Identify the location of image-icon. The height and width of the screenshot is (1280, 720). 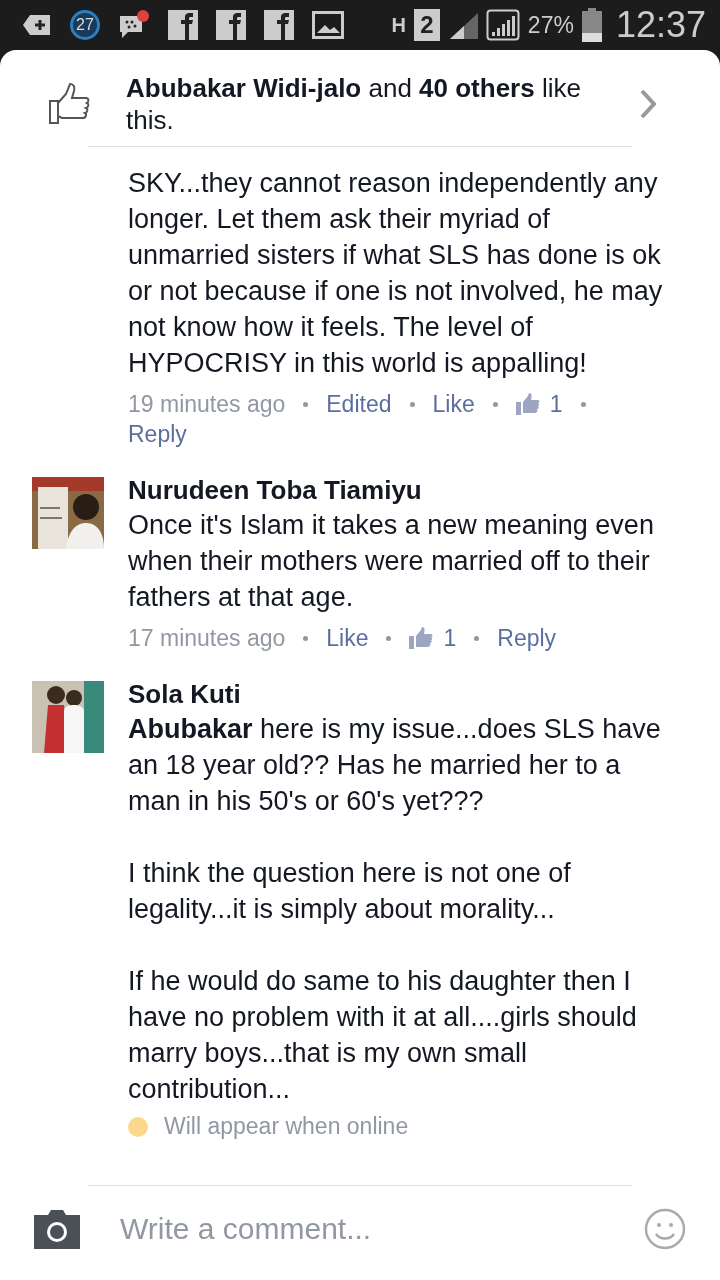
(328, 25).